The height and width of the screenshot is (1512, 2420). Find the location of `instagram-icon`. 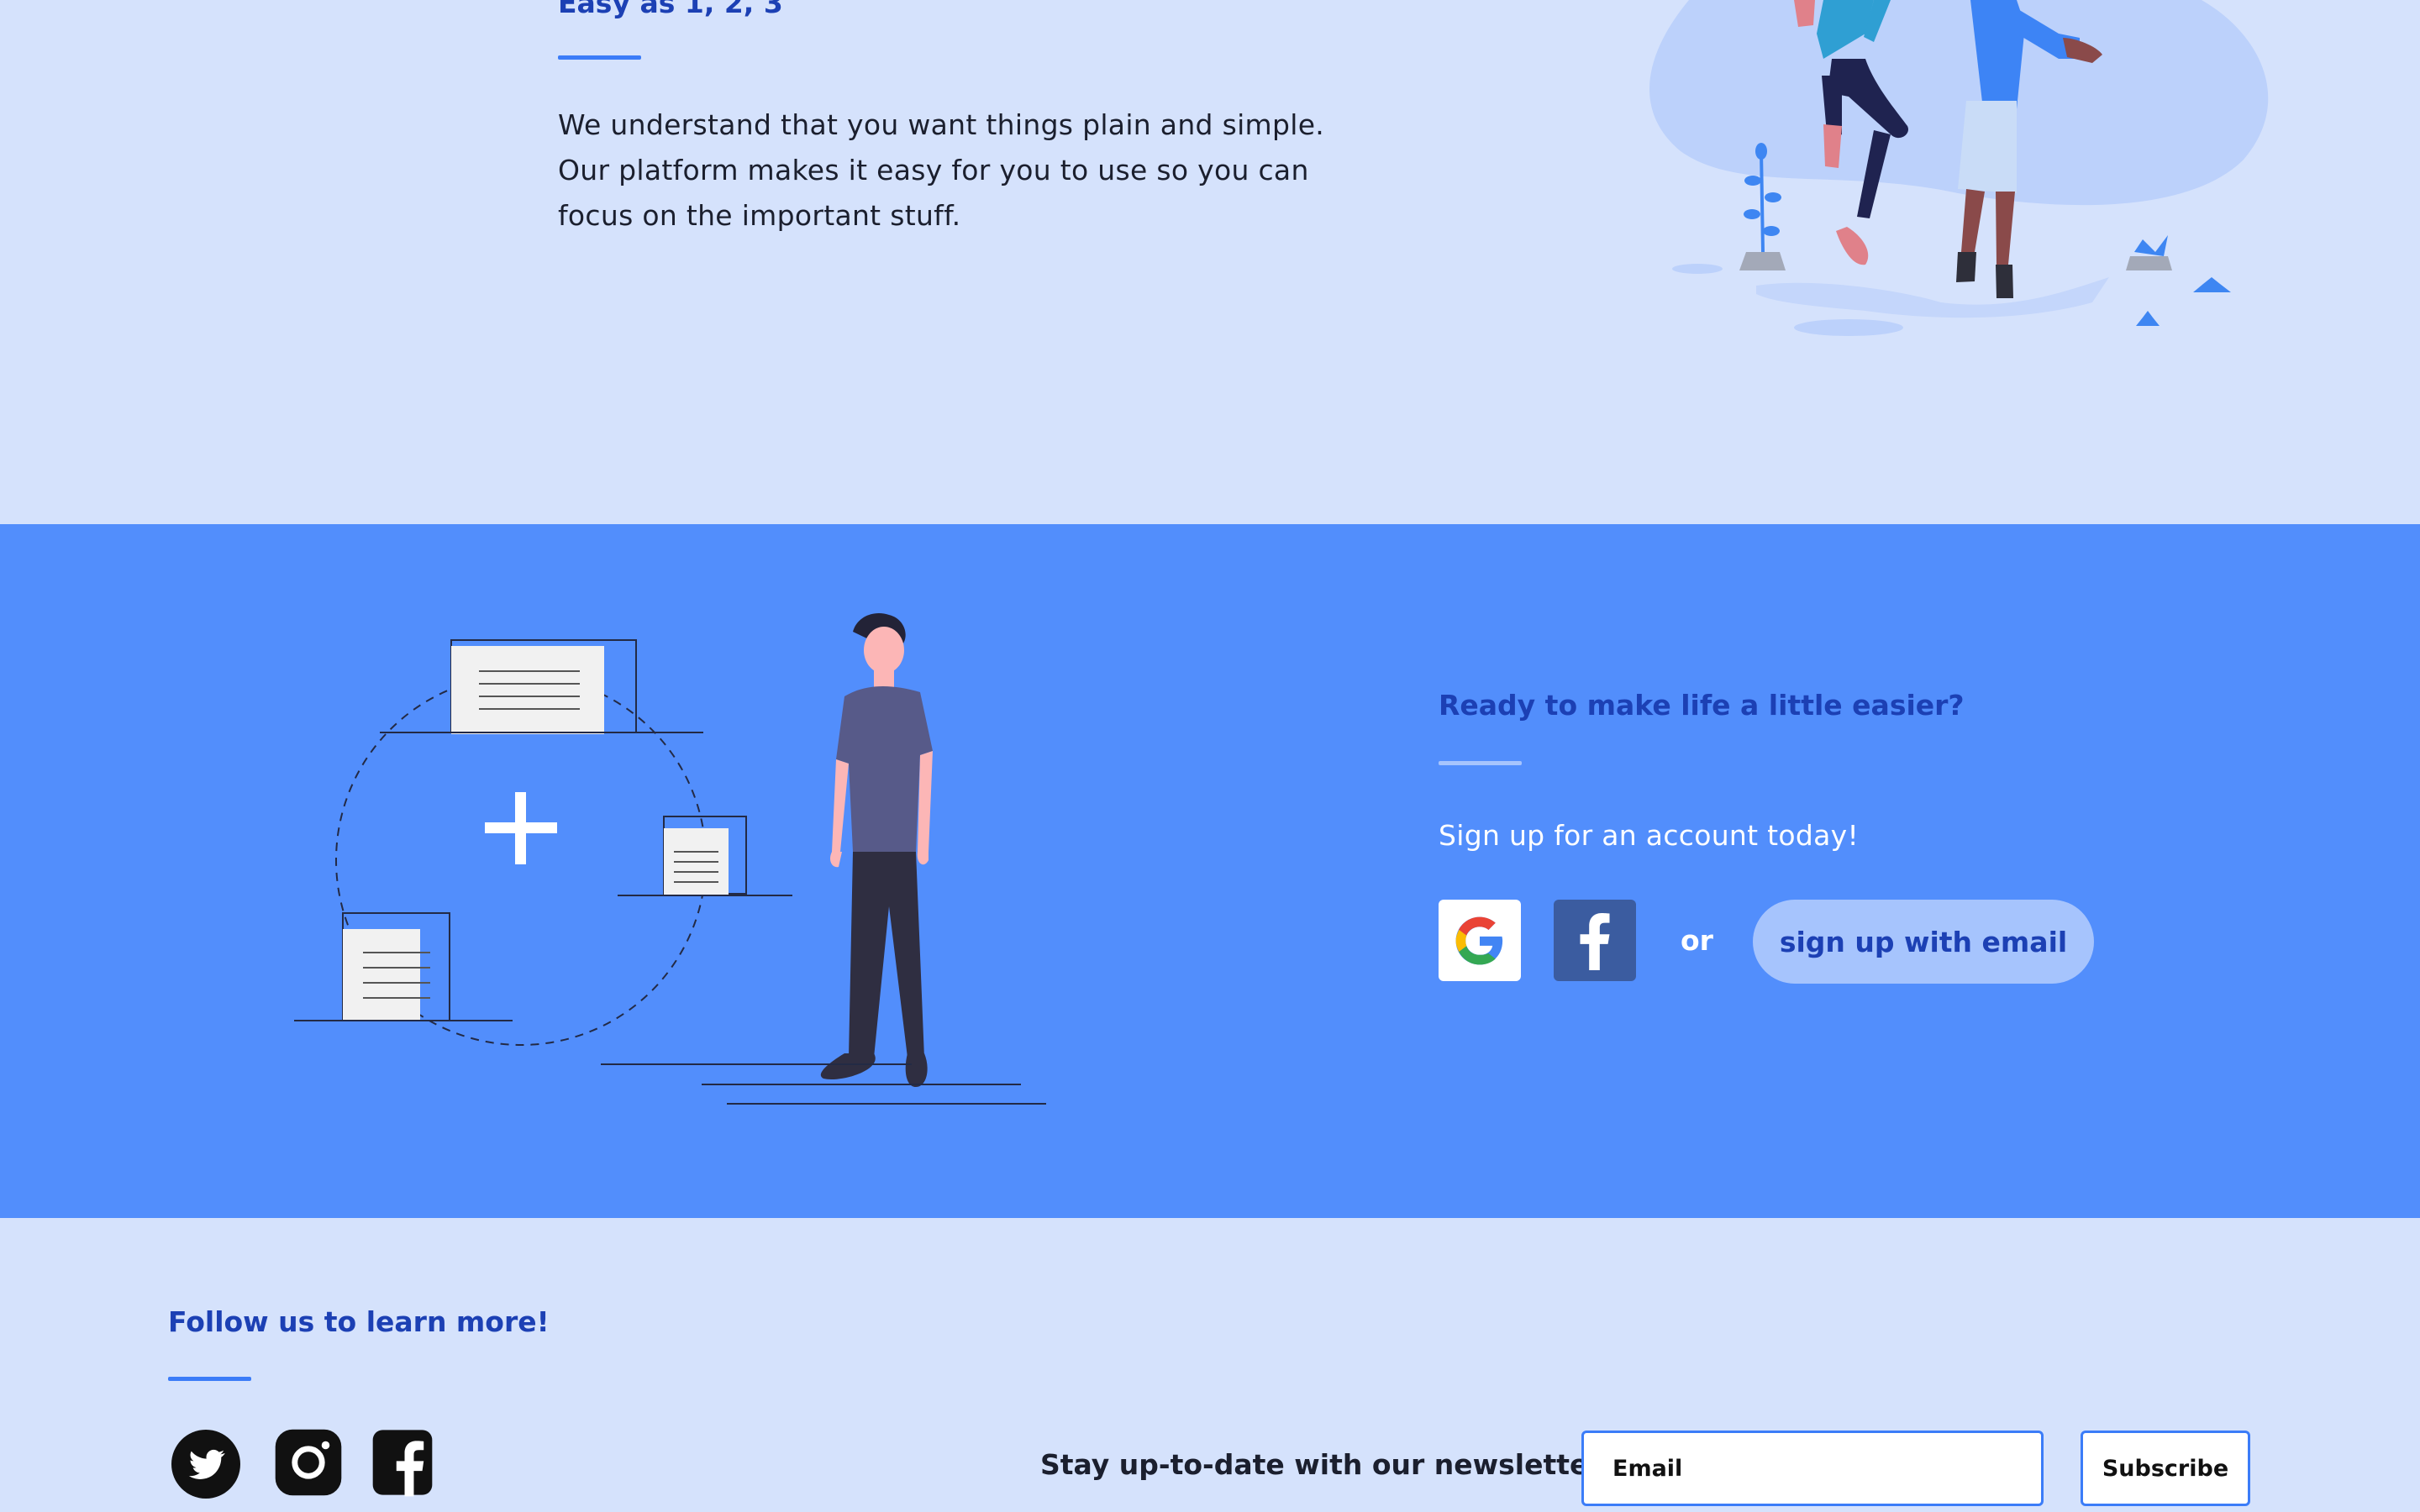

instagram-icon is located at coordinates (308, 1462).